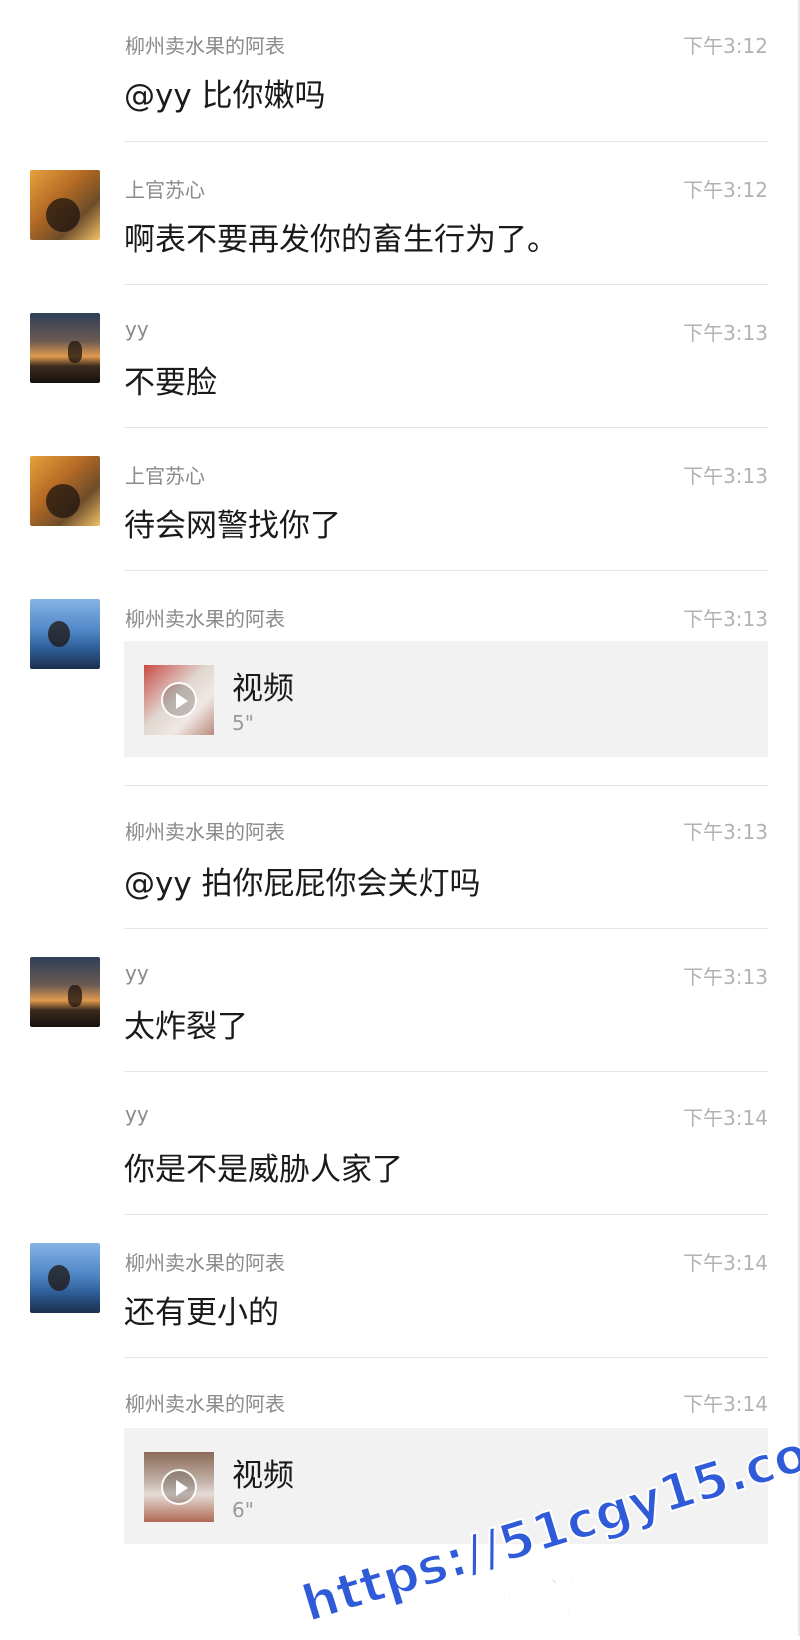 The image size is (800, 1640). I want to click on message-text: @yy 拍你屁屁你会关灯吗, so click(302, 880).